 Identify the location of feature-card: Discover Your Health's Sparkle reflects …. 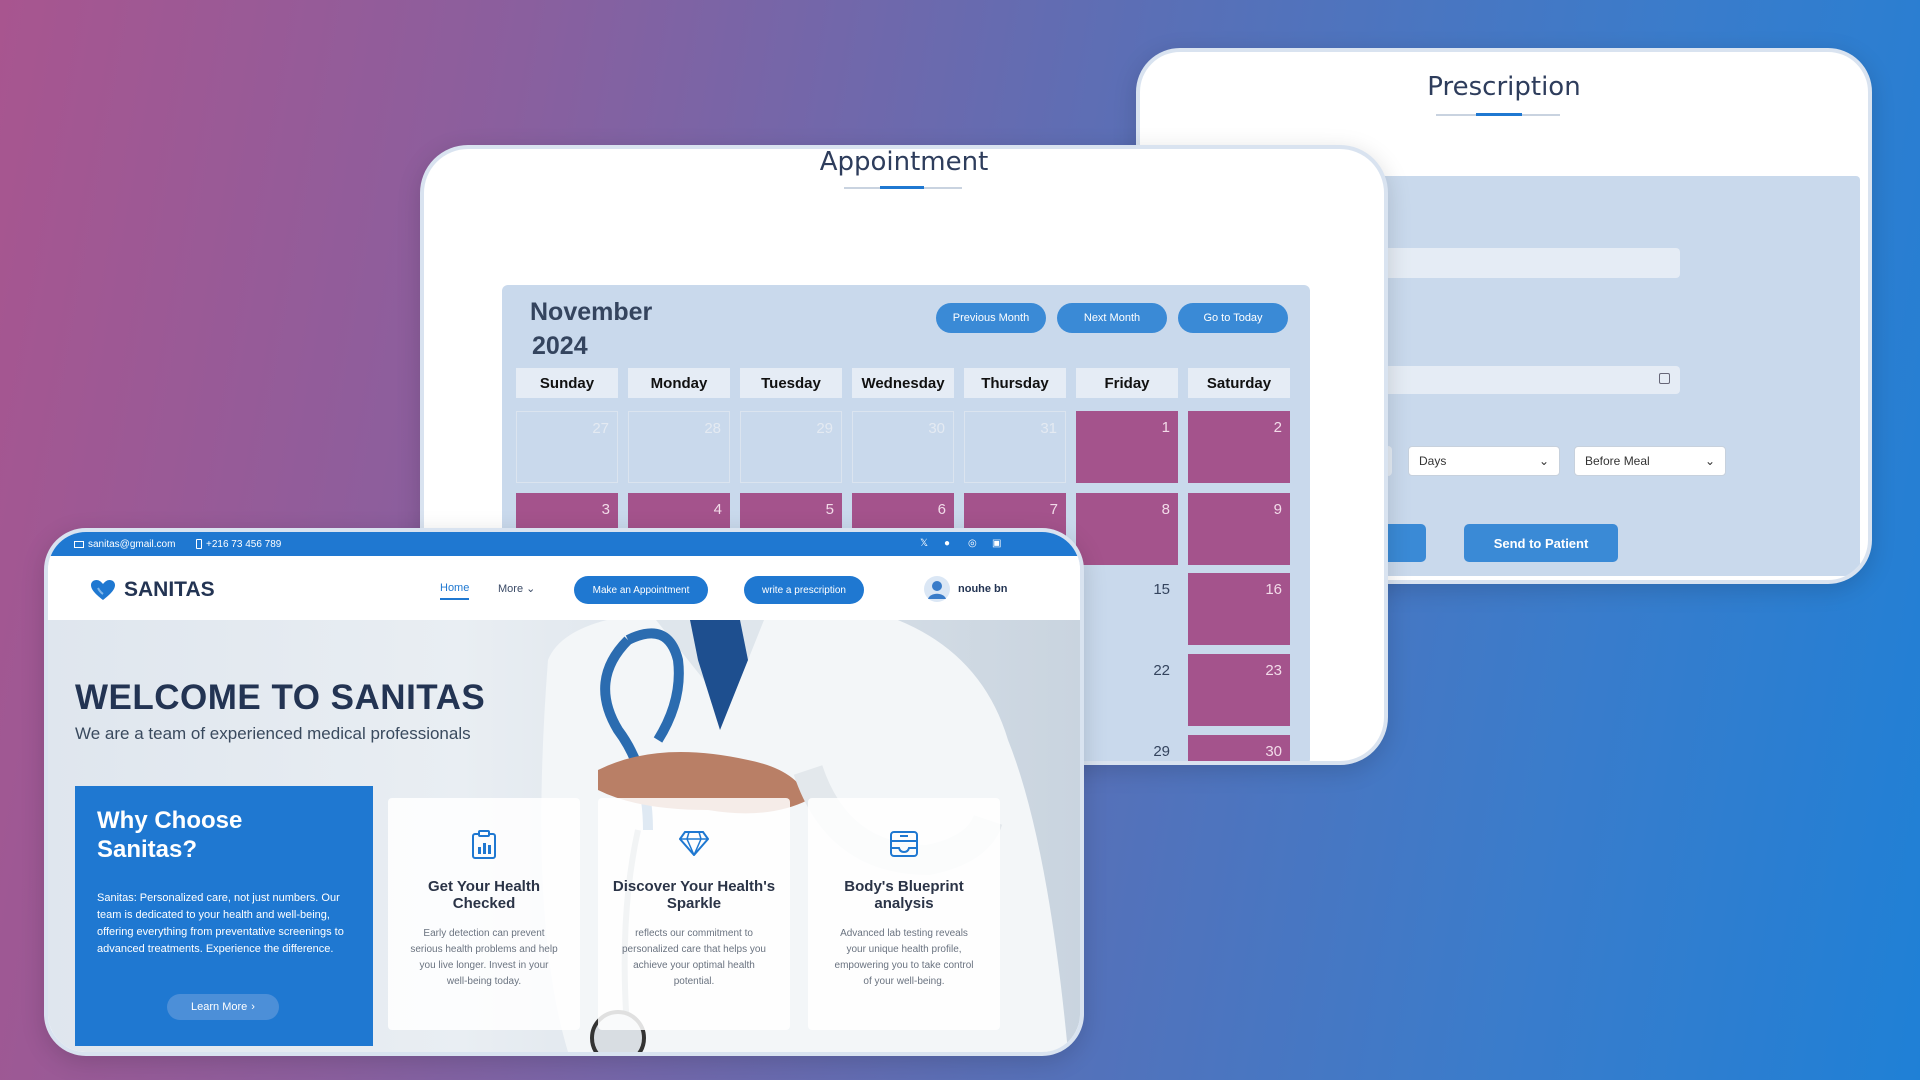
(694, 914).